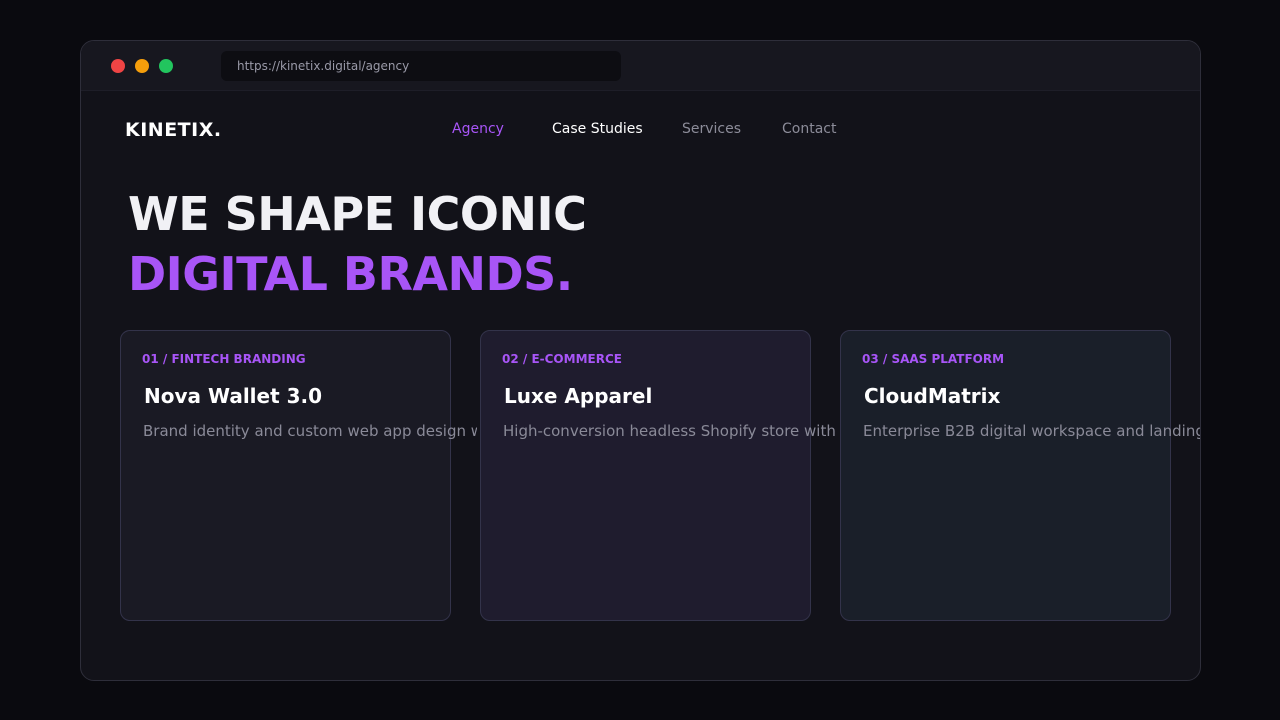  Describe the element at coordinates (166, 66) in the screenshot. I see `maximize-window-button` at that location.